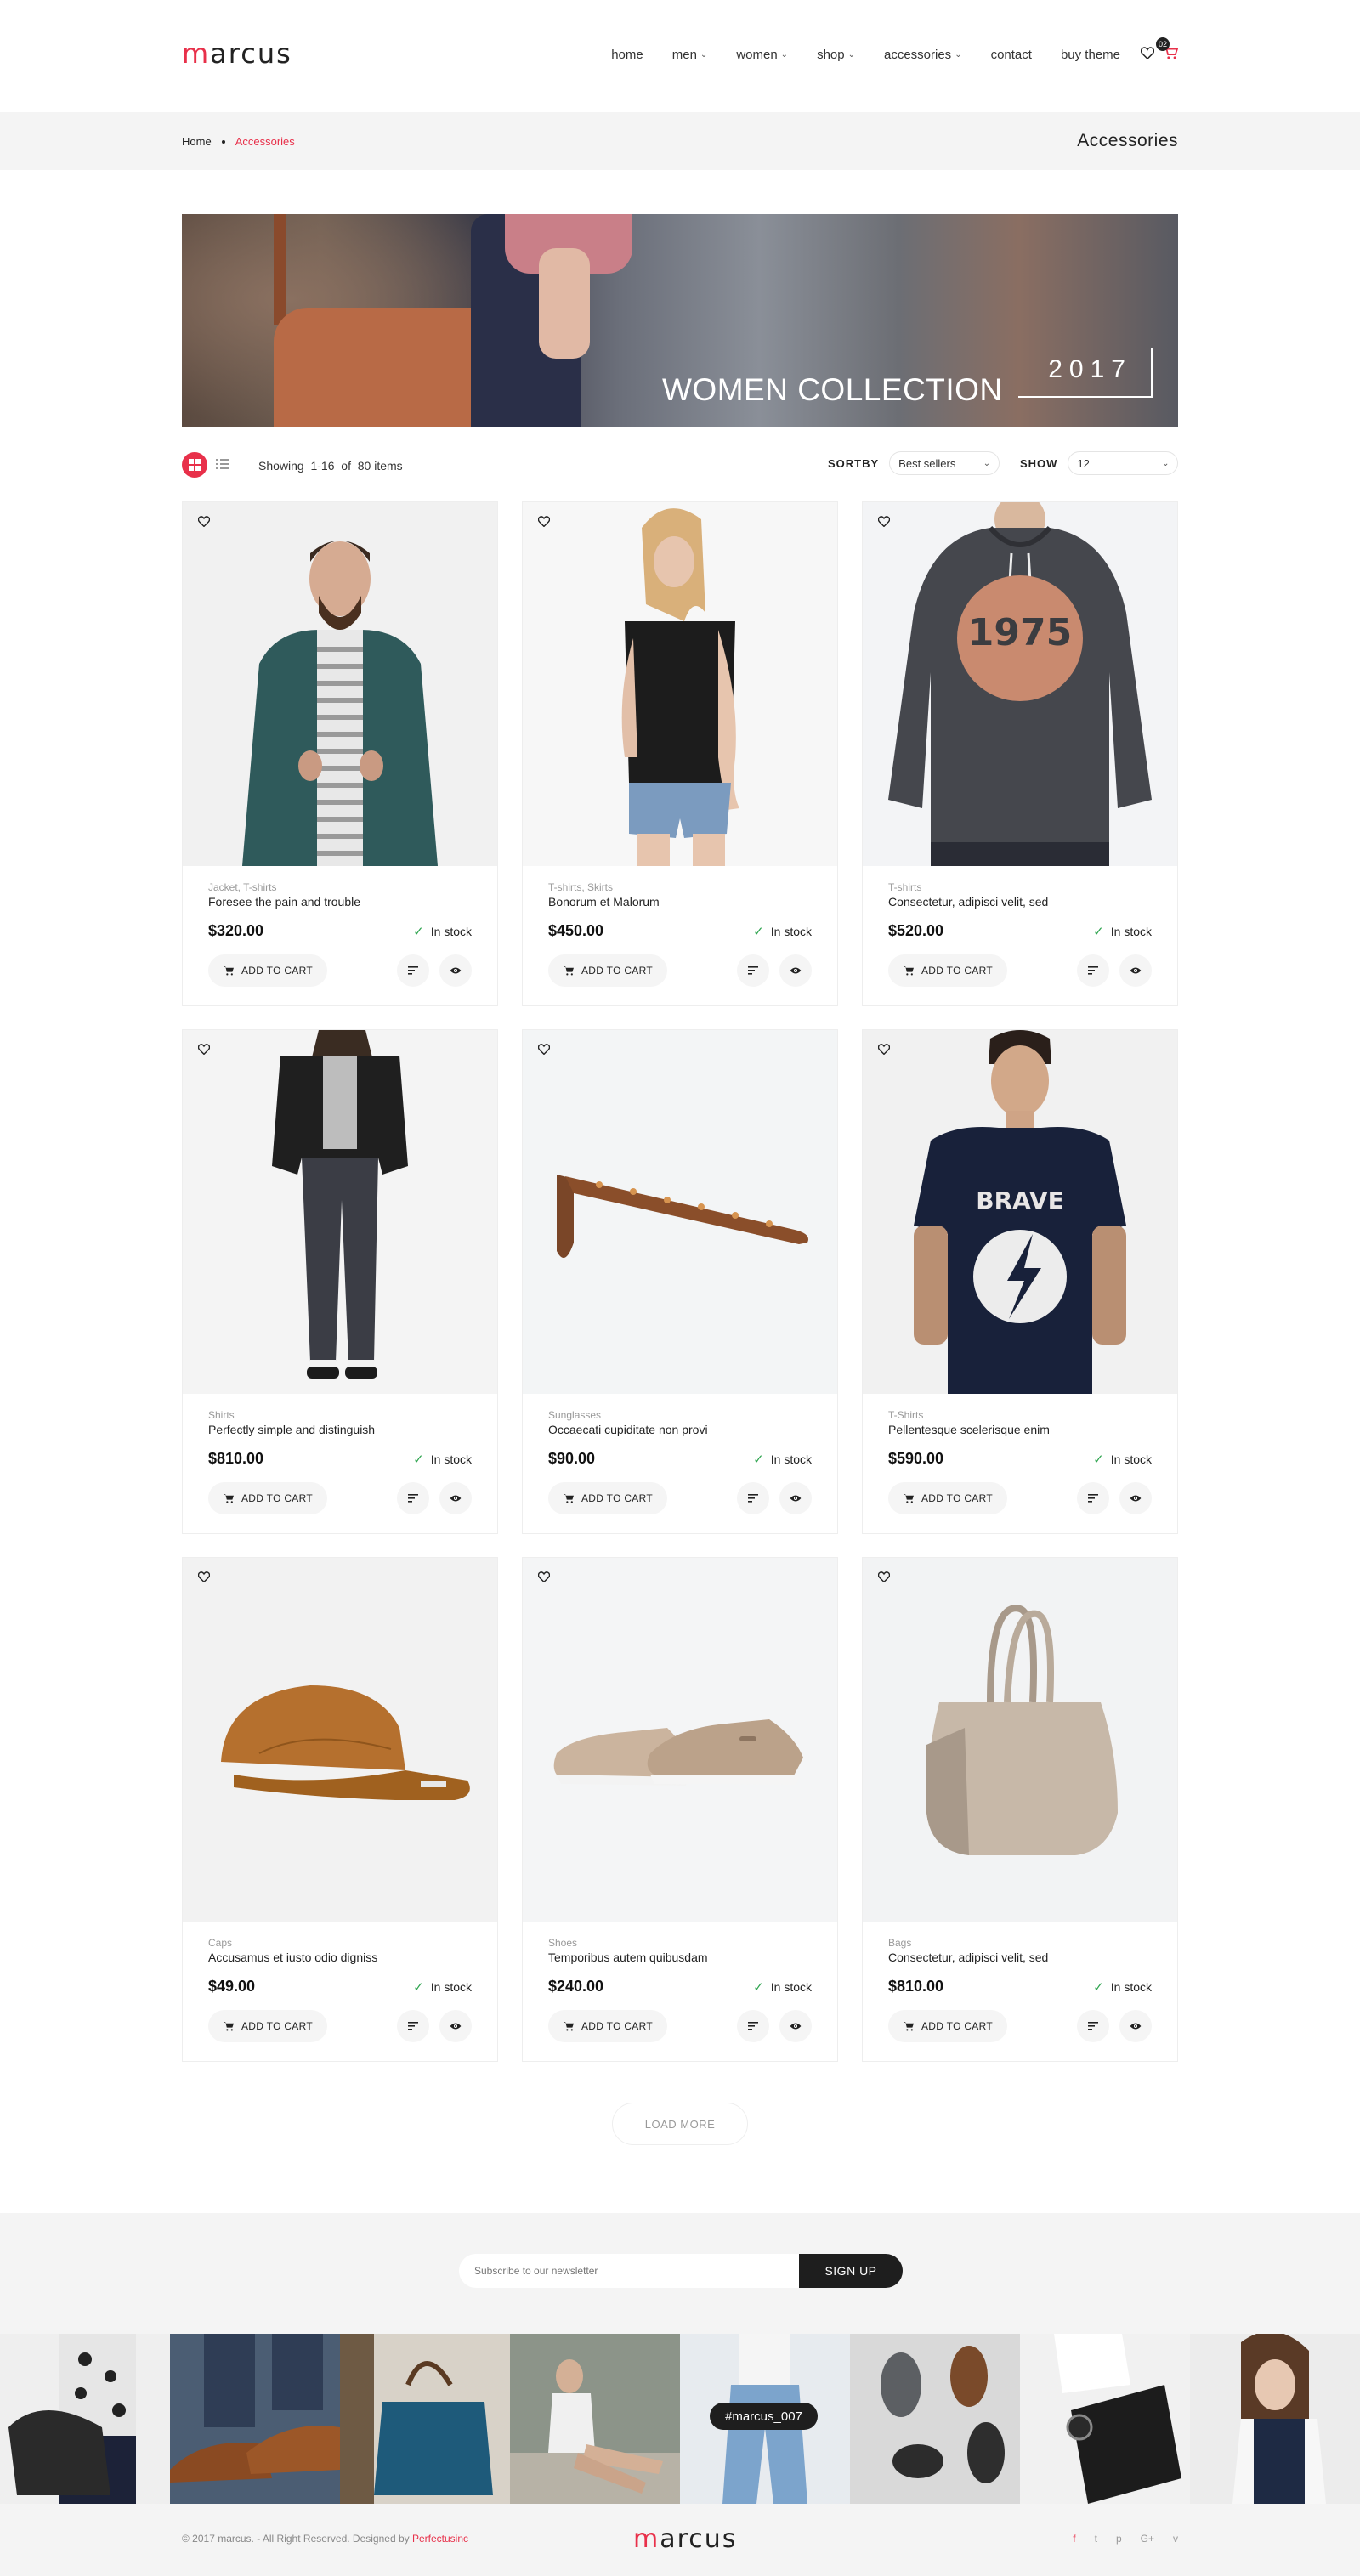 The image size is (1360, 2576). What do you see at coordinates (580, 887) in the screenshot?
I see `product-category: T-shirts, Skirts` at bounding box center [580, 887].